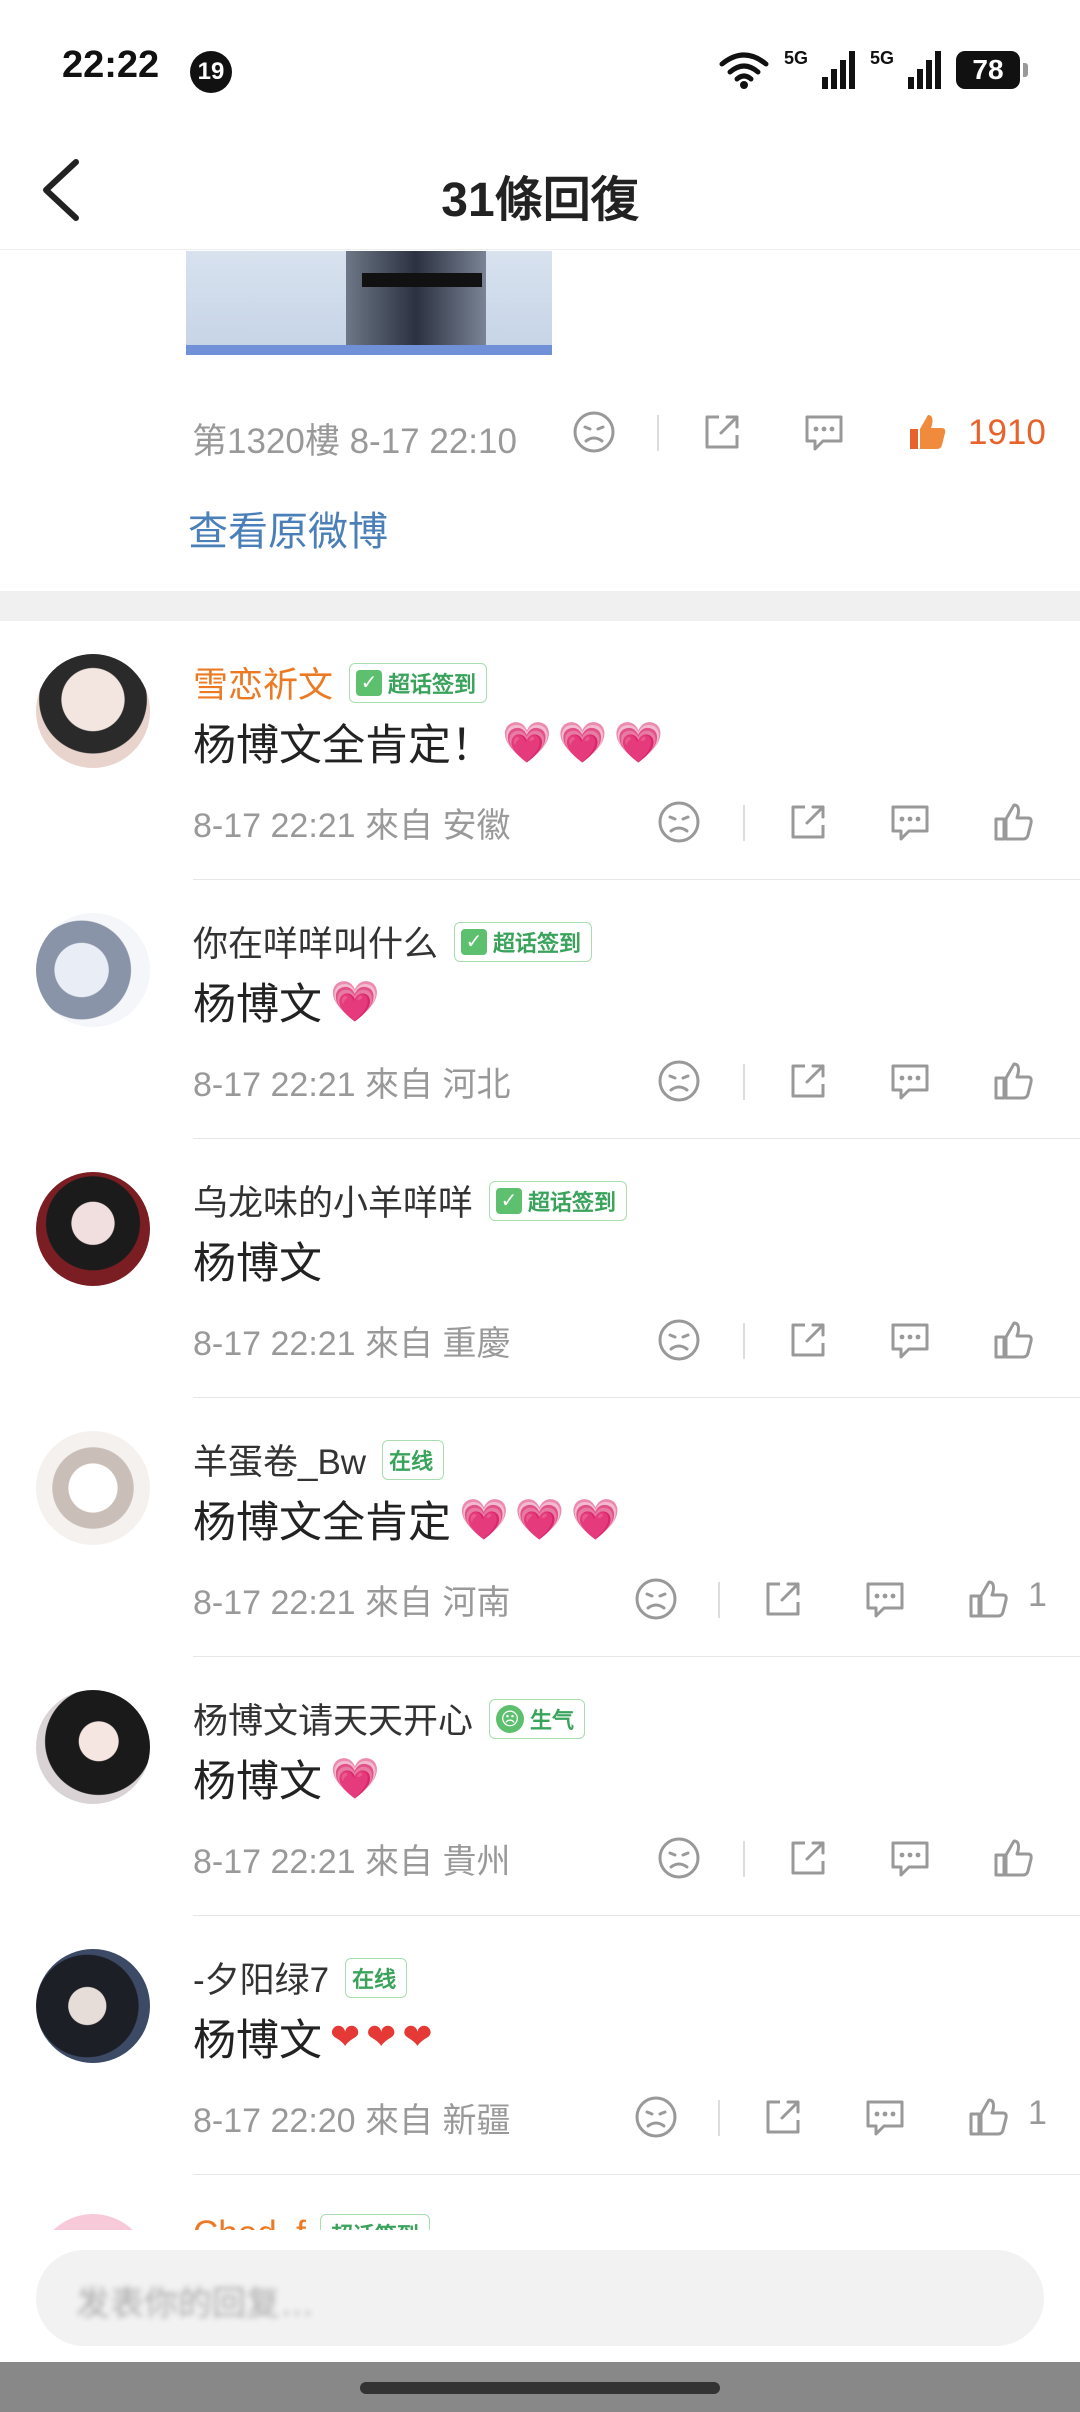 This screenshot has height=2412, width=1080. Describe the element at coordinates (261, 1977) in the screenshot. I see `username: -夕阳绿7` at that location.